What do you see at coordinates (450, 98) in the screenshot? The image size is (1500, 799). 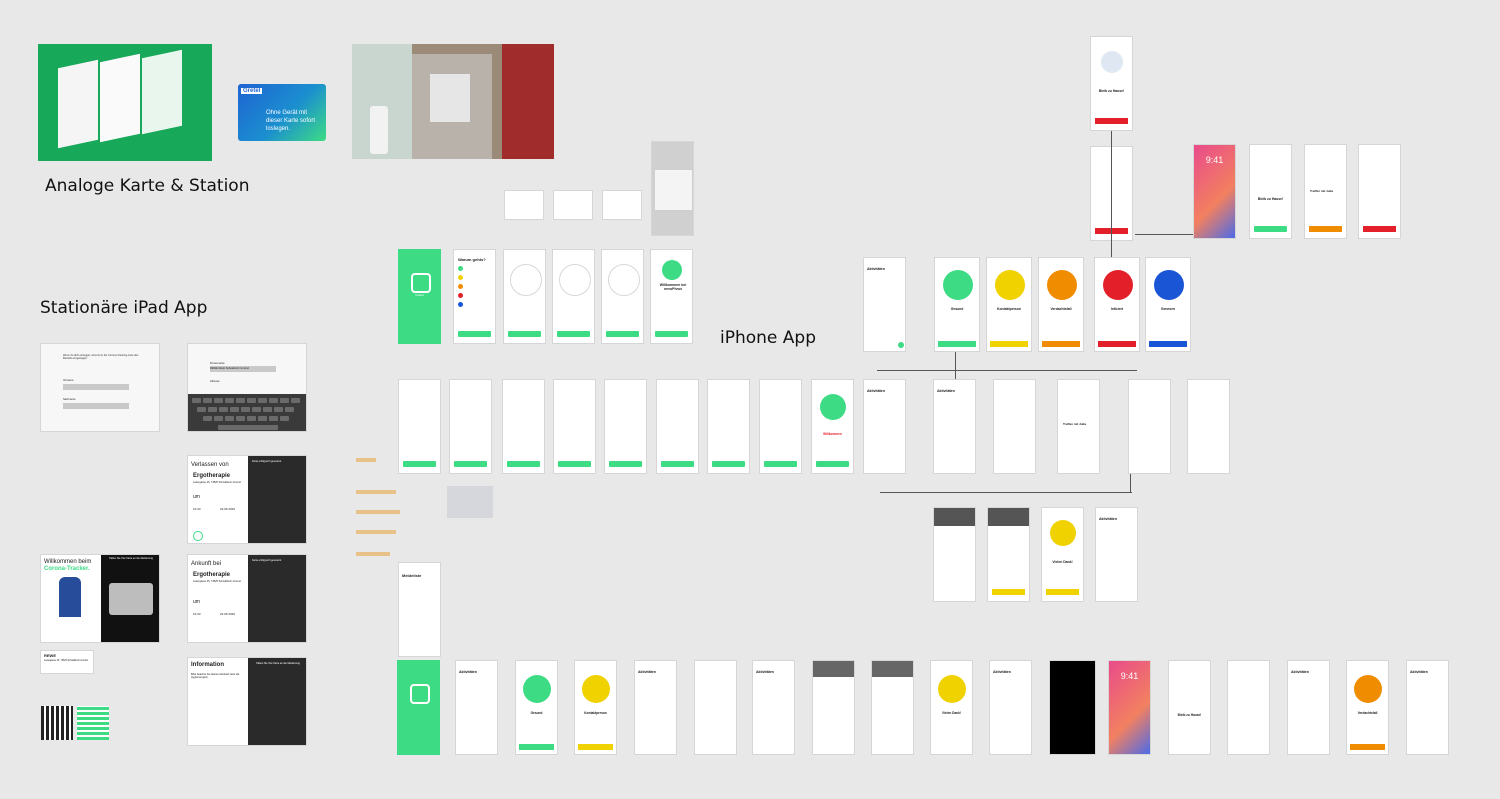 I see `station-screen` at bounding box center [450, 98].